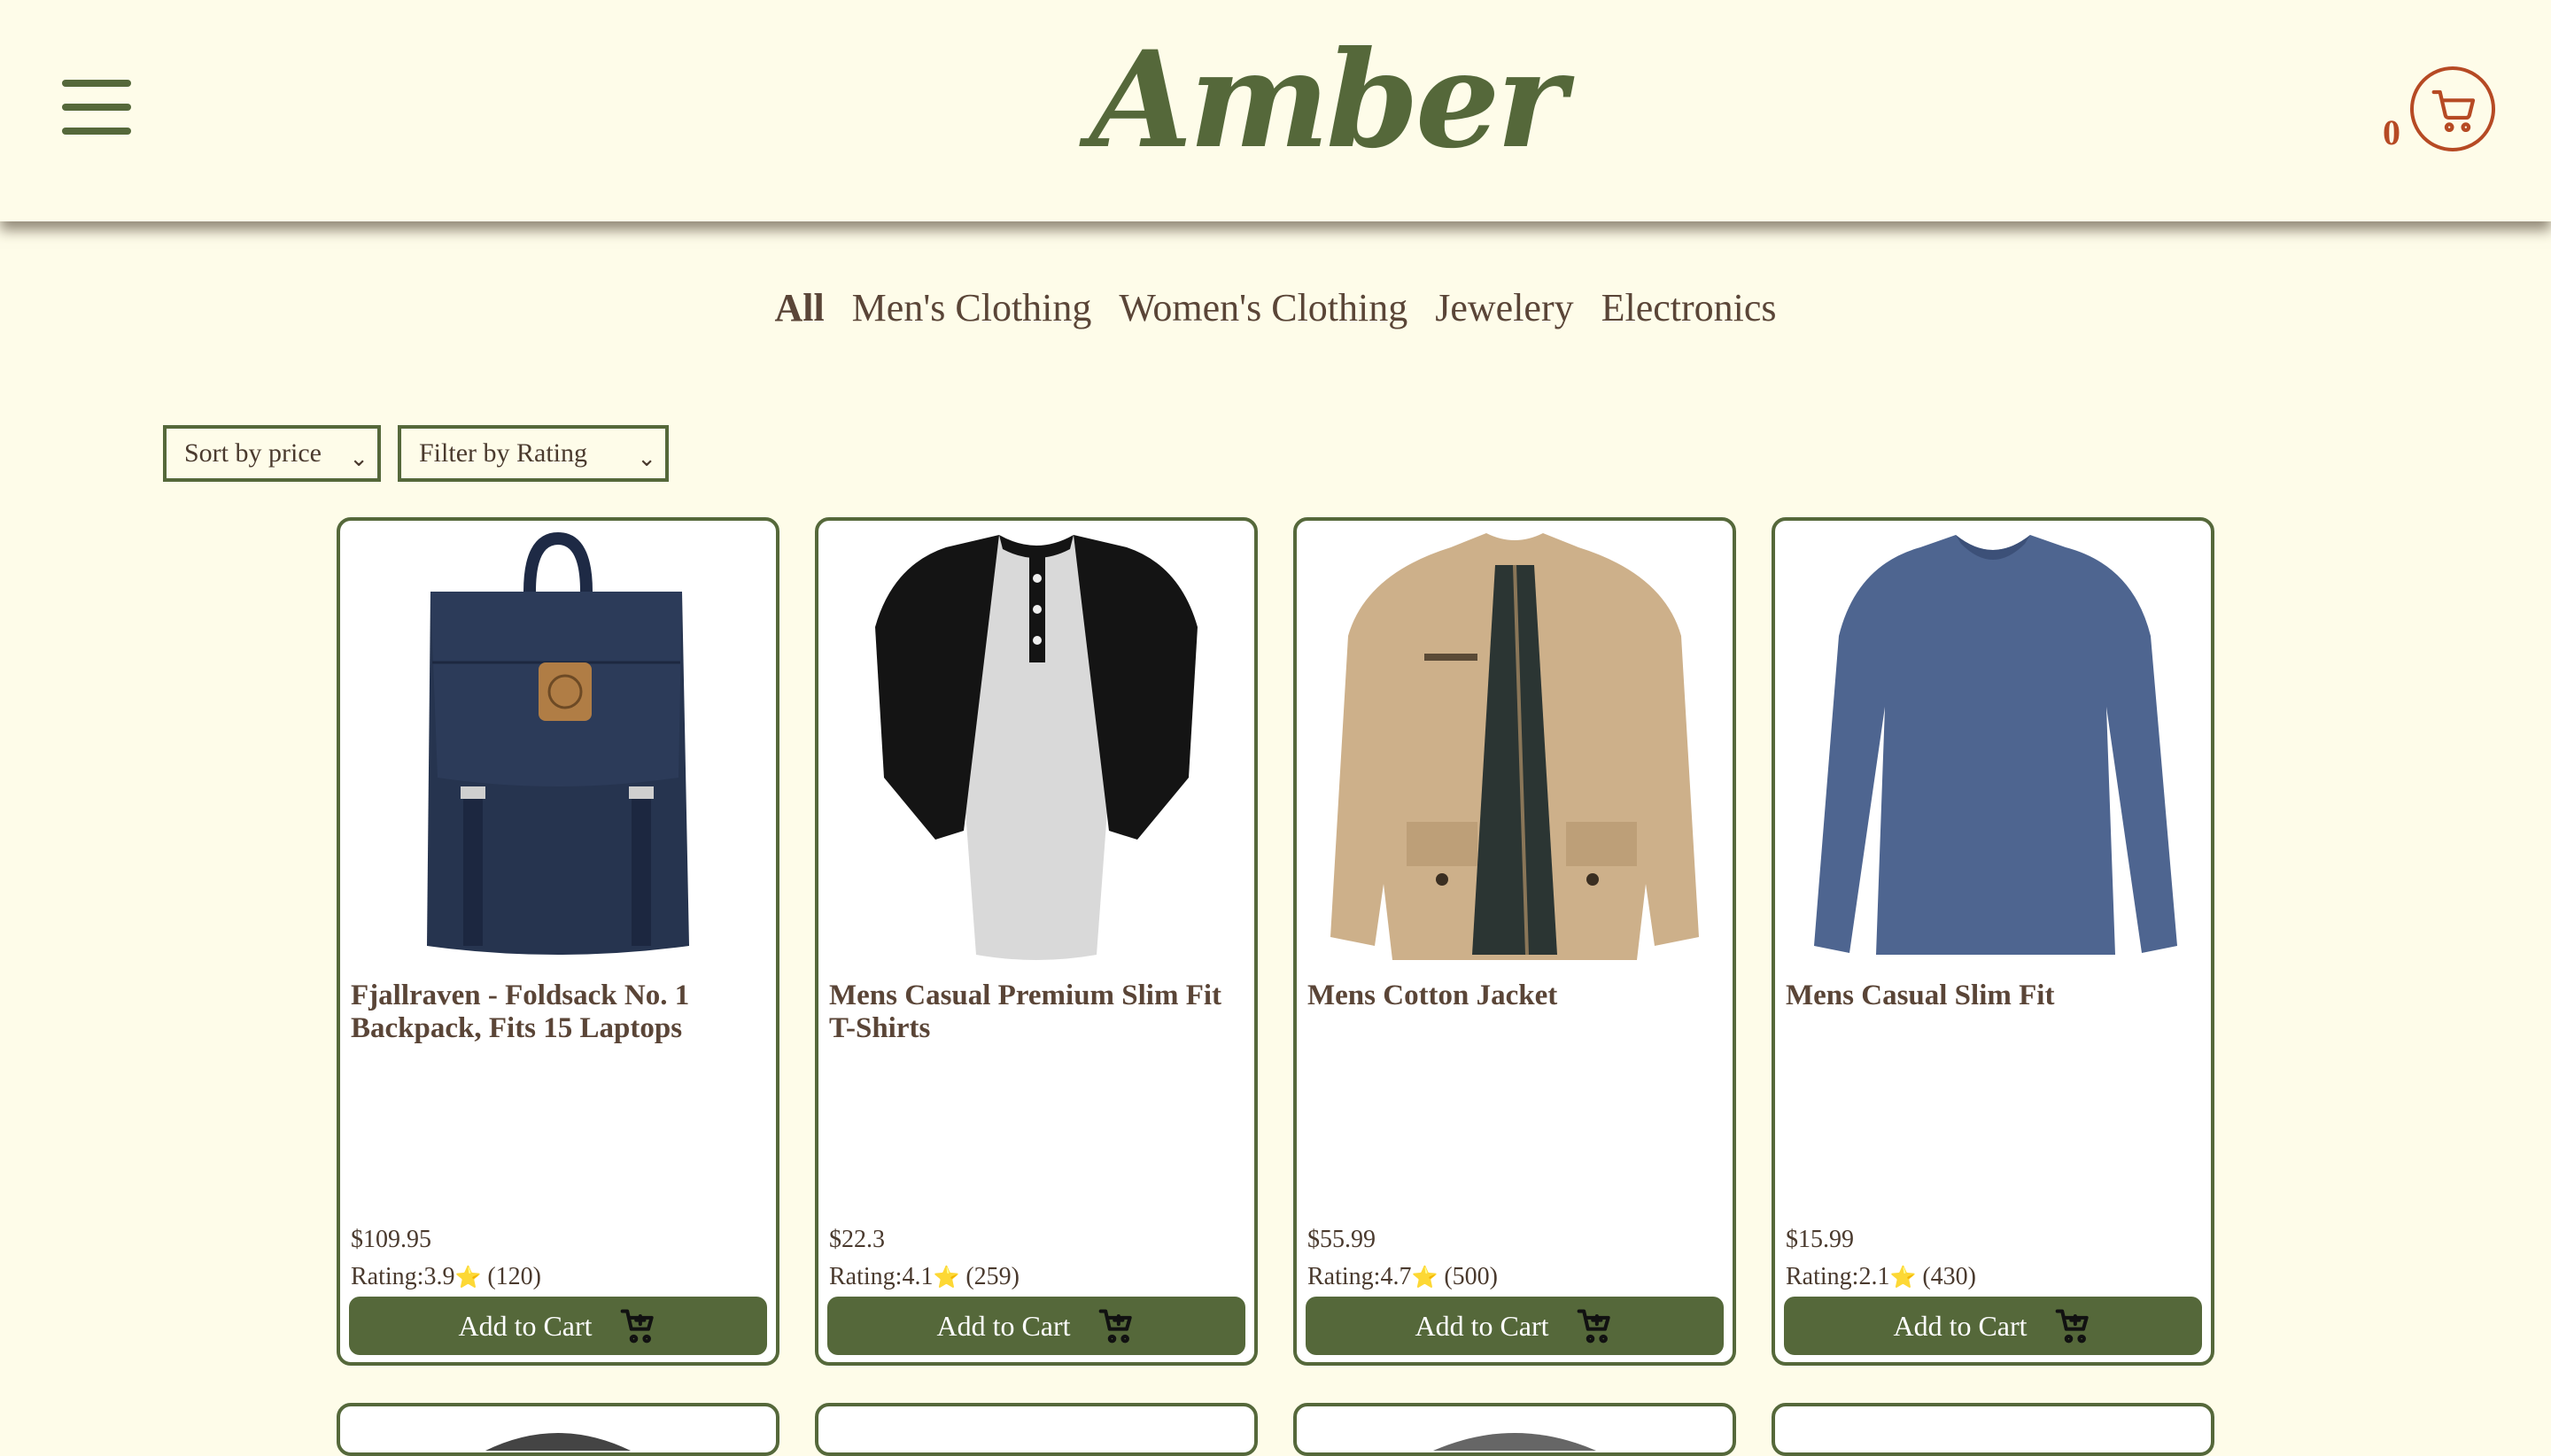  What do you see at coordinates (1471, 1276) in the screenshot?
I see `rating-count: (500)` at bounding box center [1471, 1276].